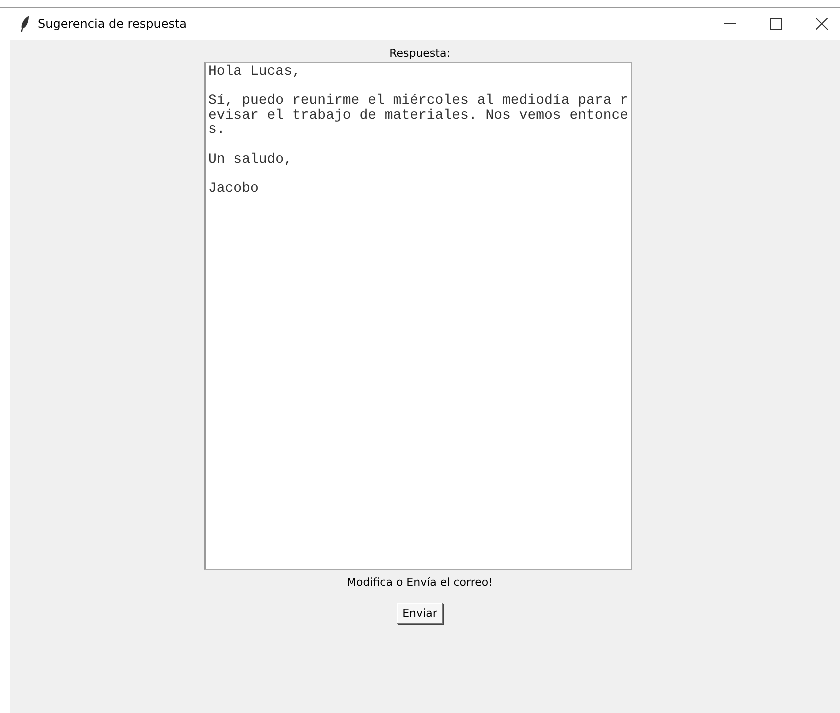 This screenshot has height=713, width=840. I want to click on reply-label: Respuesta:, so click(420, 54).